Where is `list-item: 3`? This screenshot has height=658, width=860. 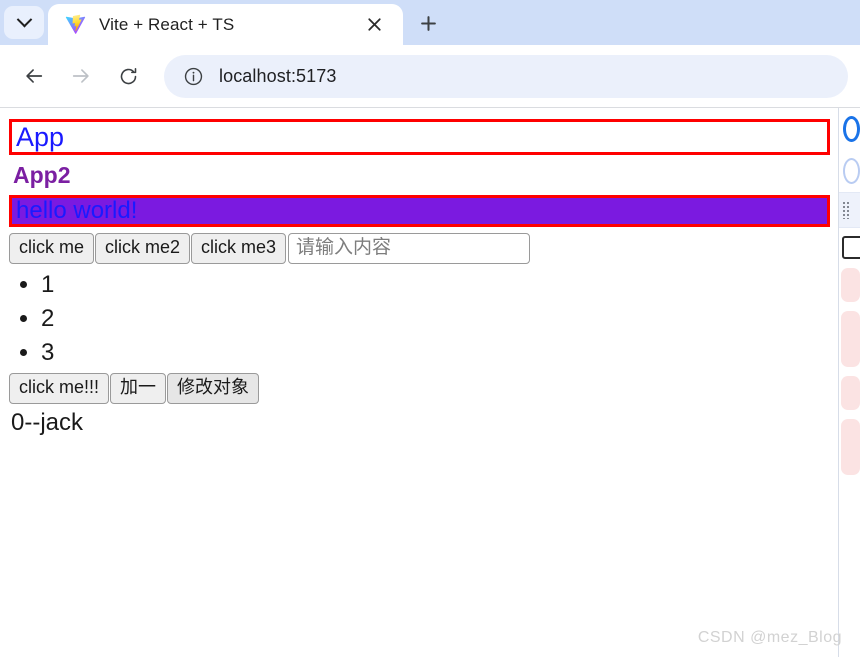
list-item: 3 is located at coordinates (435, 353).